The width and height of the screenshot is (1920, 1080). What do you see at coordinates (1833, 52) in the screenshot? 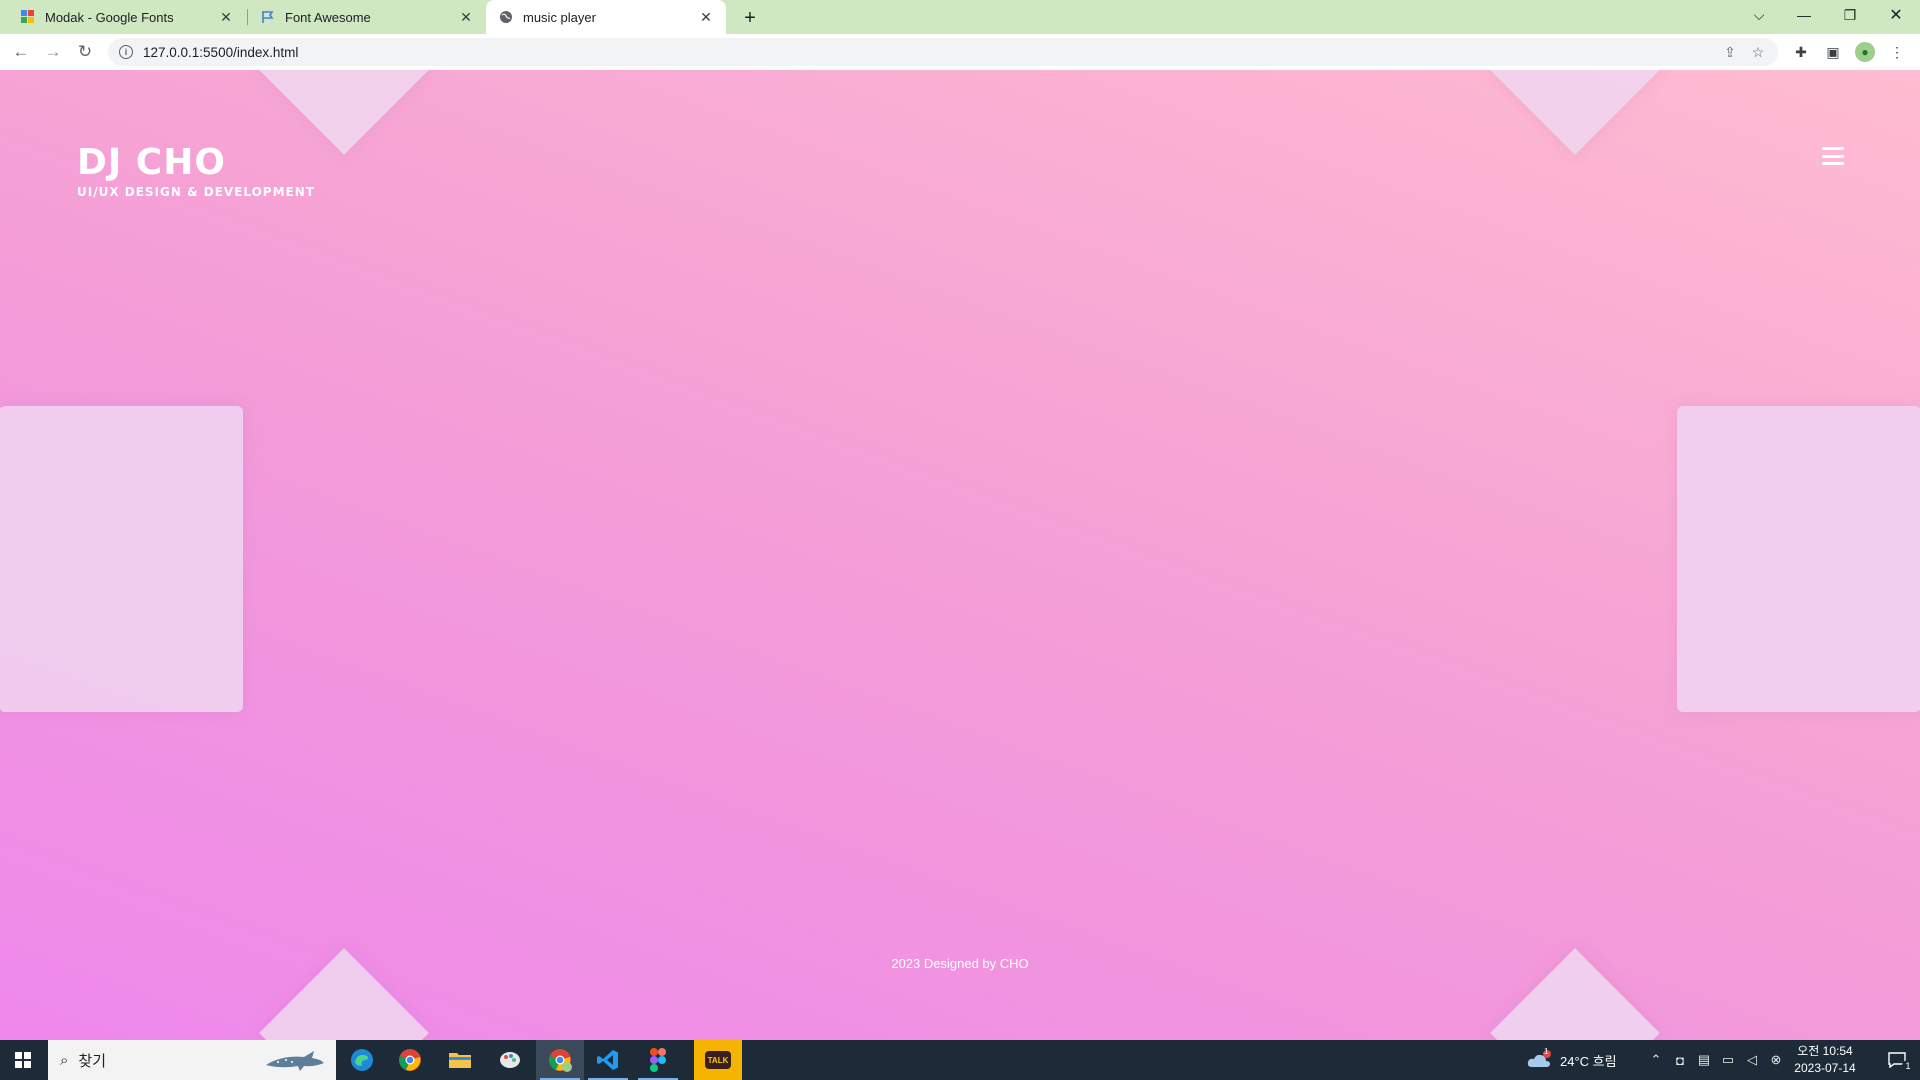
I see `side-panel-icon: ▣` at bounding box center [1833, 52].